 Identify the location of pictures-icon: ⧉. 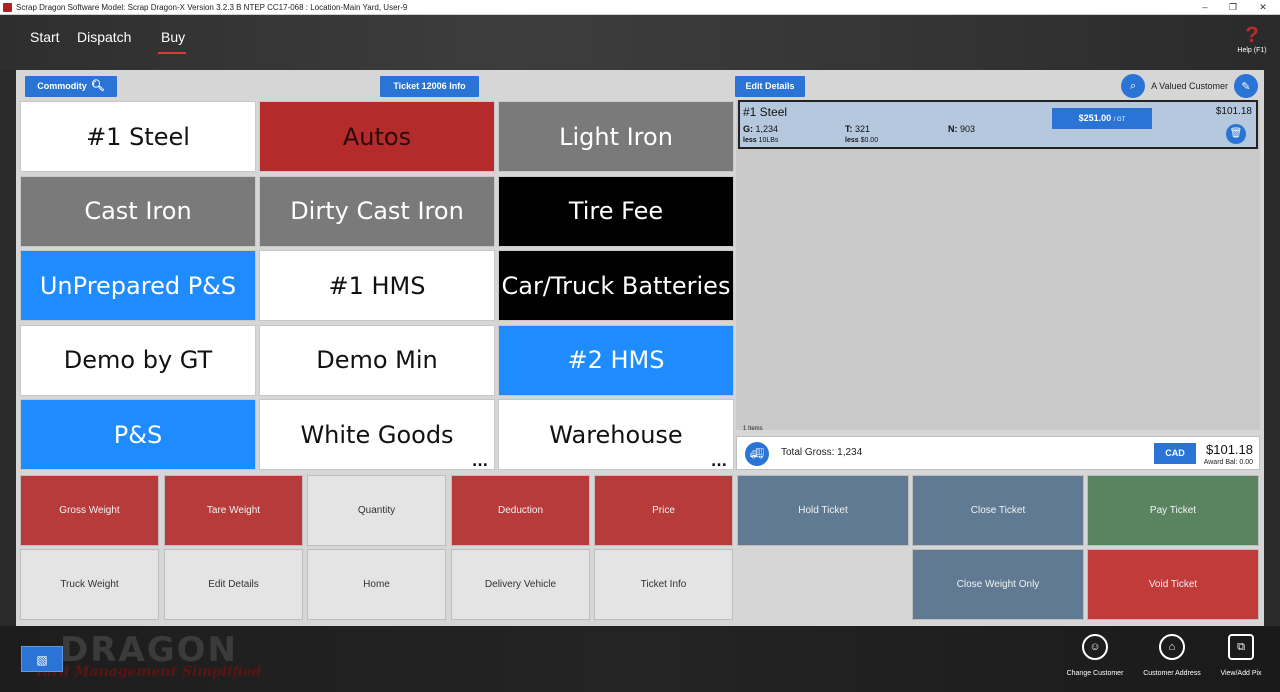
(1241, 647).